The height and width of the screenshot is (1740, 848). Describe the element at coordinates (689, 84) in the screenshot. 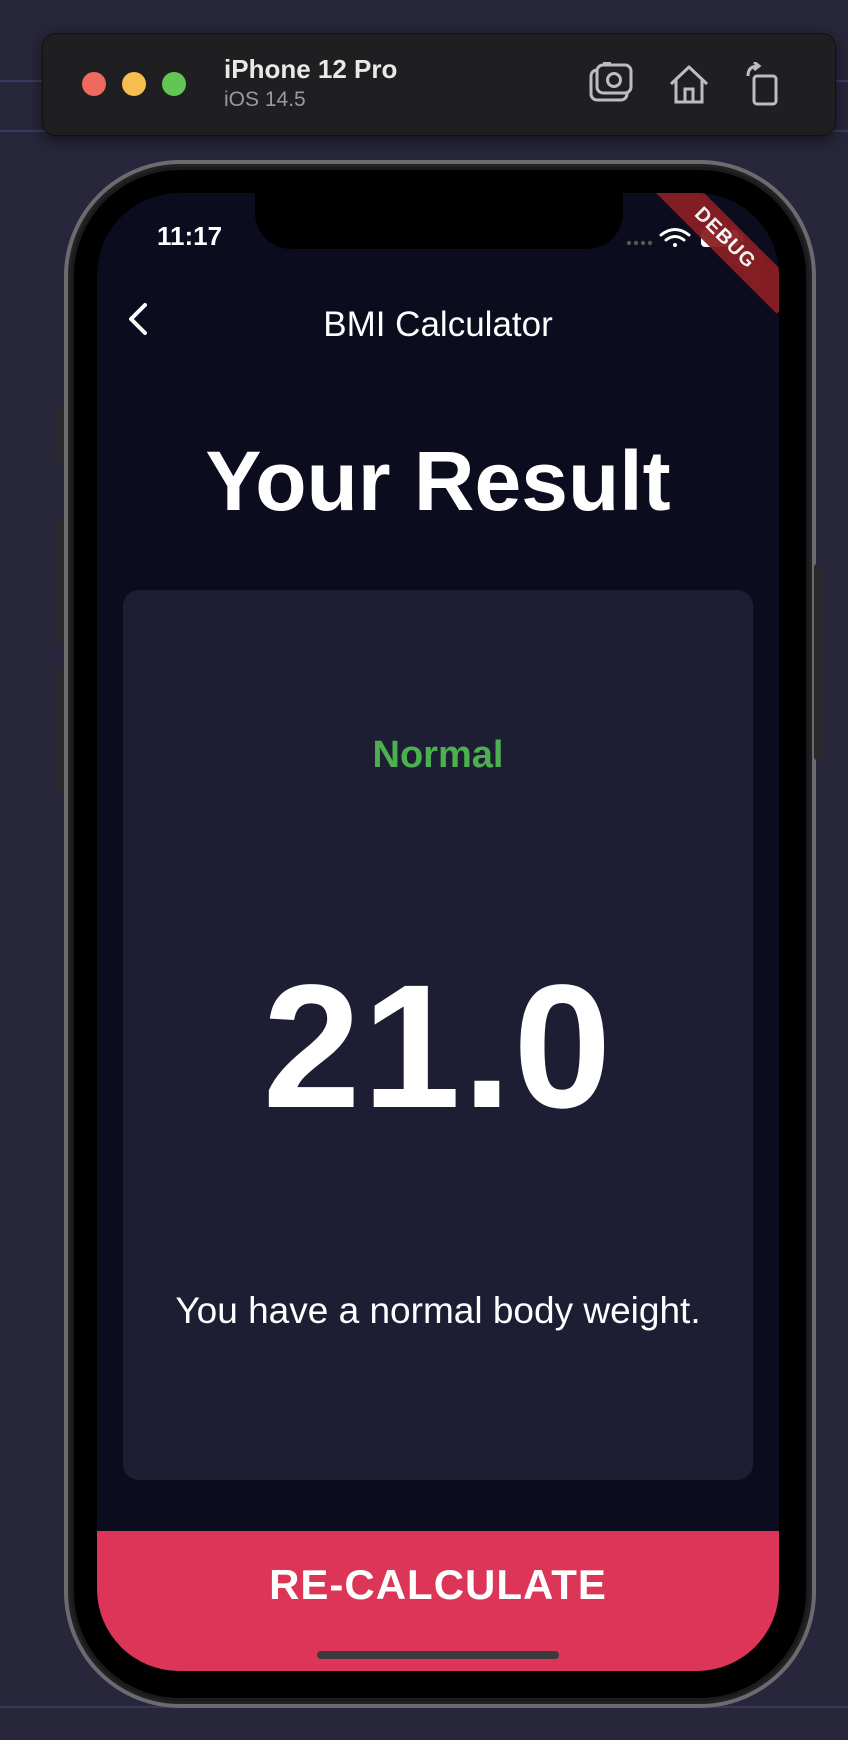

I see `home-icon` at that location.